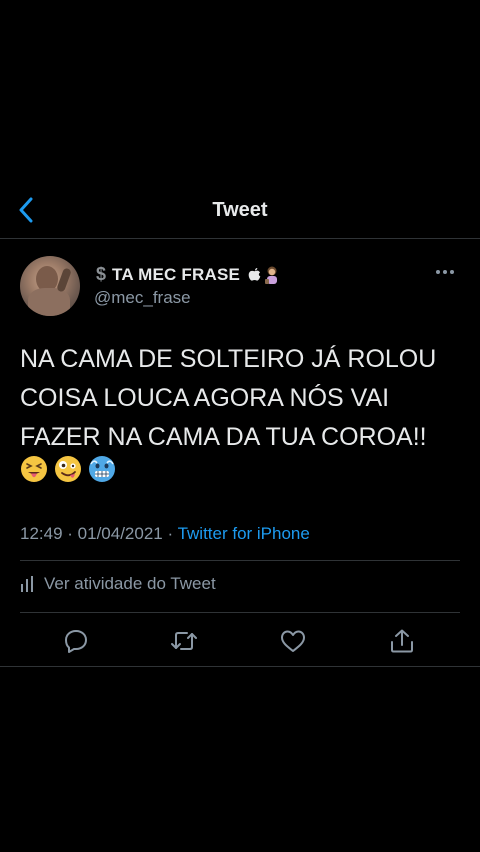 This screenshot has height=852, width=480. What do you see at coordinates (205, 398) in the screenshot?
I see `tweet-text-line: COISA LOUCA AGORA NÓS VAI` at bounding box center [205, 398].